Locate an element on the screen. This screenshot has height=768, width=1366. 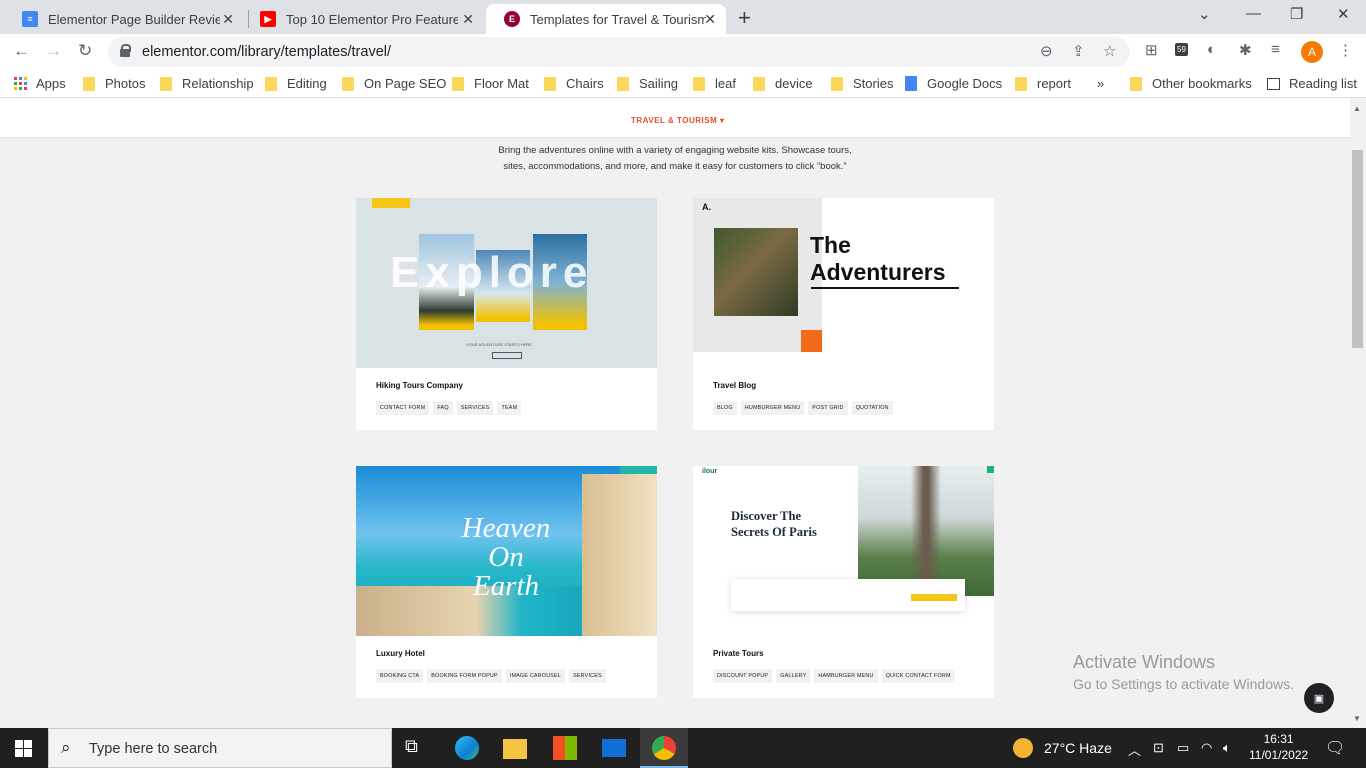
scroll-down-icon: ▼ is located at coordinates (1357, 718).